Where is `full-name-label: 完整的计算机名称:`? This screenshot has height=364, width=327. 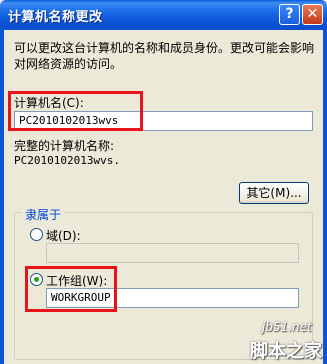 full-name-label: 完整的计算机名称: is located at coordinates (64, 146).